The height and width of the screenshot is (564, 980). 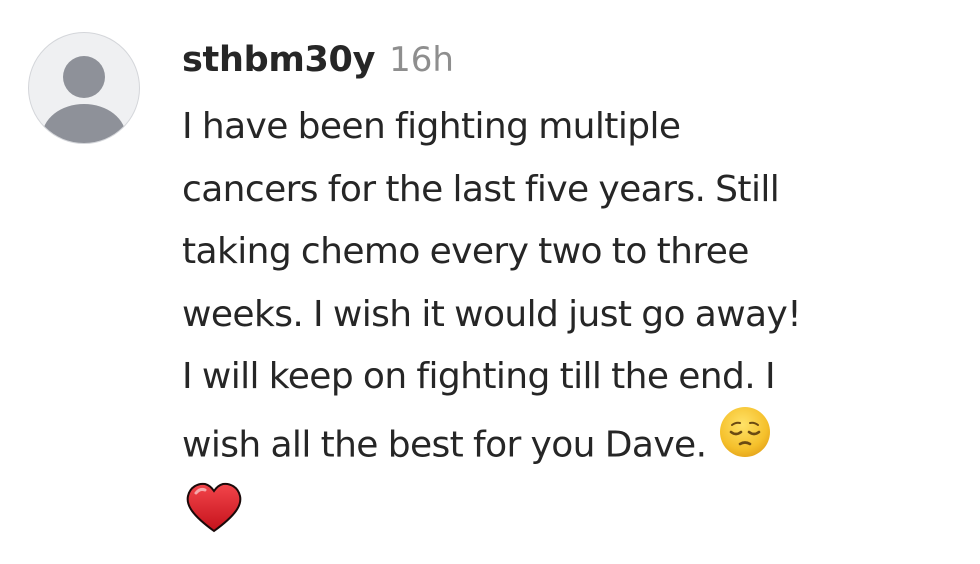 What do you see at coordinates (577, 519) in the screenshot?
I see `comment-line-heart` at bounding box center [577, 519].